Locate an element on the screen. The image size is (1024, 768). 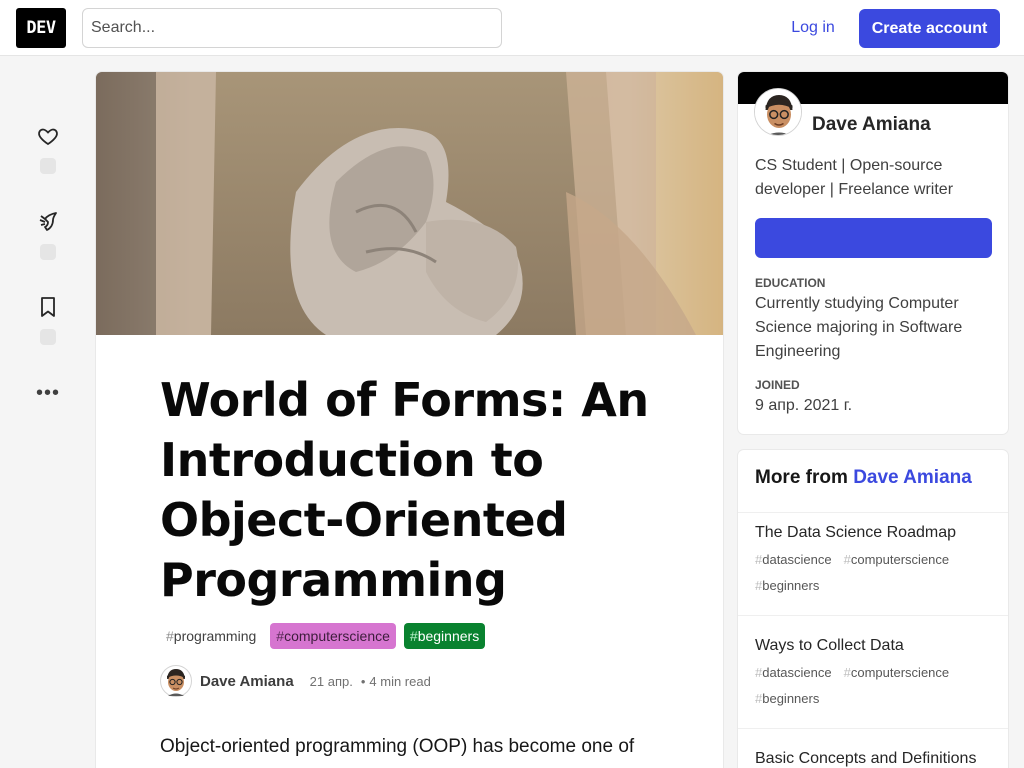
item-title: Basic Concepts and Definitions in is located at coordinates (873, 757).